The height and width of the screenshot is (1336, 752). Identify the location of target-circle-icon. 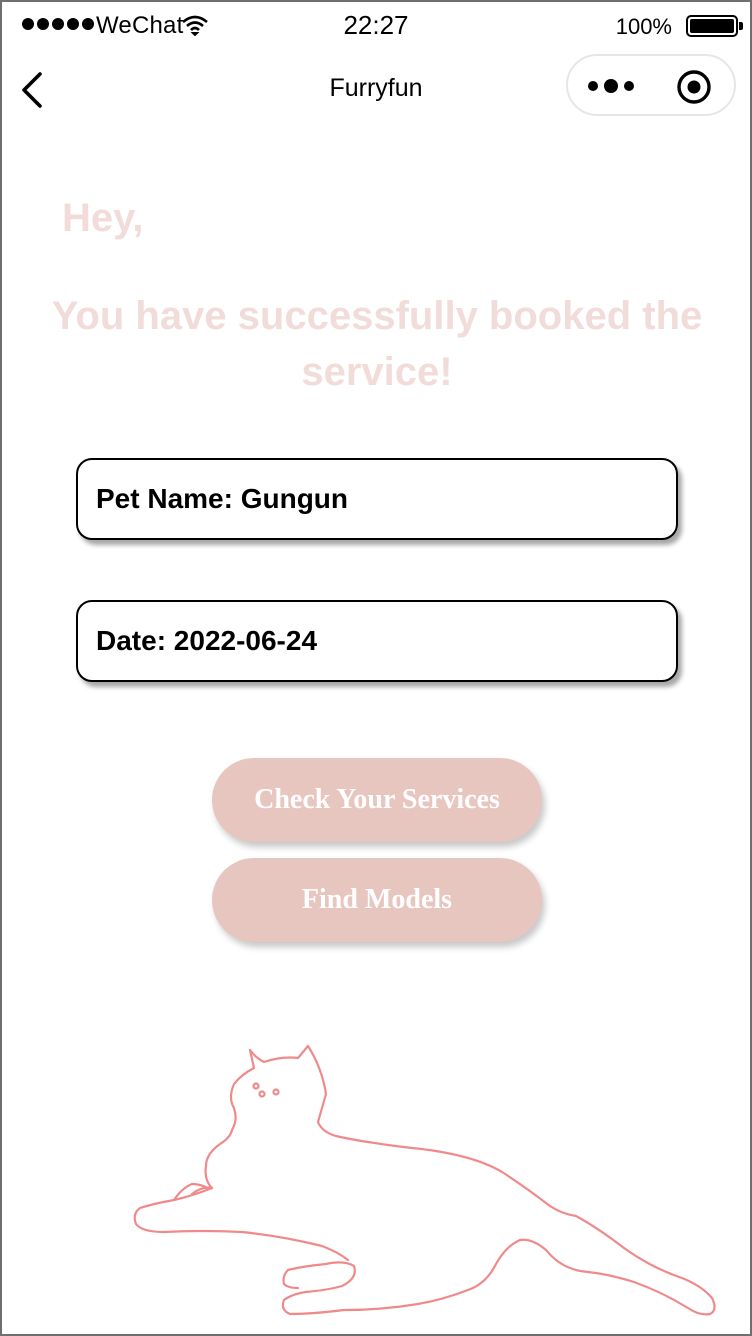
(694, 87).